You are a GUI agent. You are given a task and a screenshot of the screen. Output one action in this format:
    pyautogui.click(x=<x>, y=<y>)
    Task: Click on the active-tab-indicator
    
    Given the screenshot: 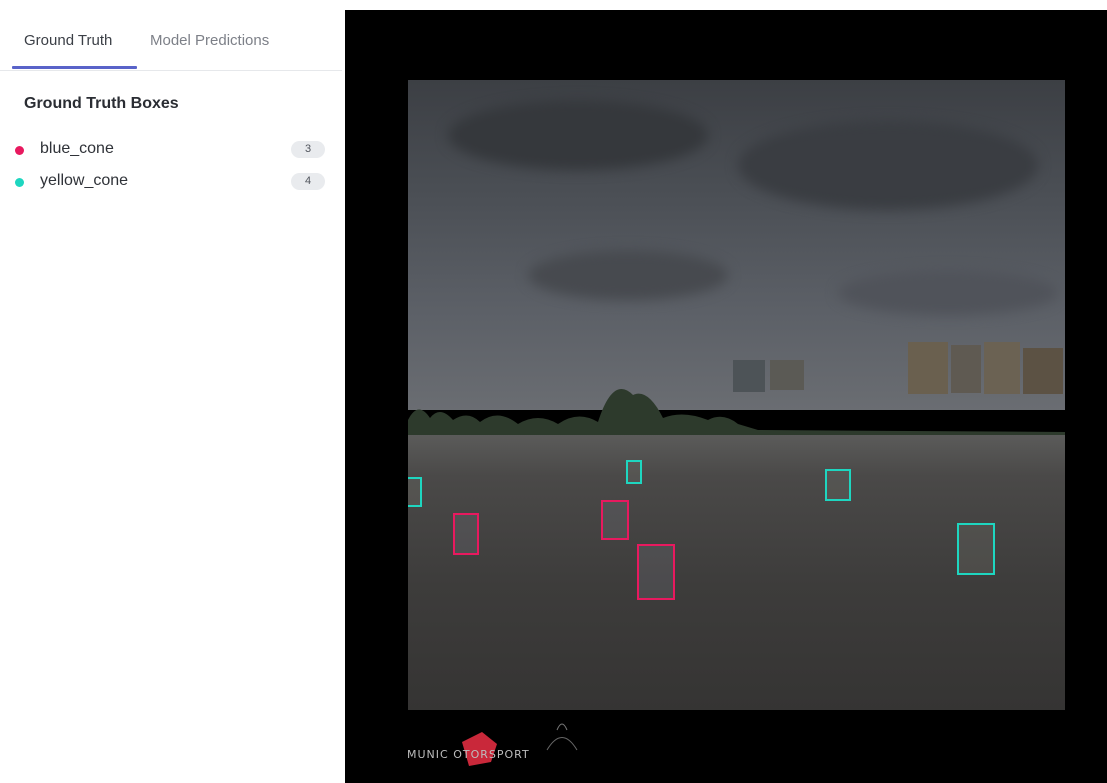 What is the action you would take?
    pyautogui.click(x=74, y=67)
    